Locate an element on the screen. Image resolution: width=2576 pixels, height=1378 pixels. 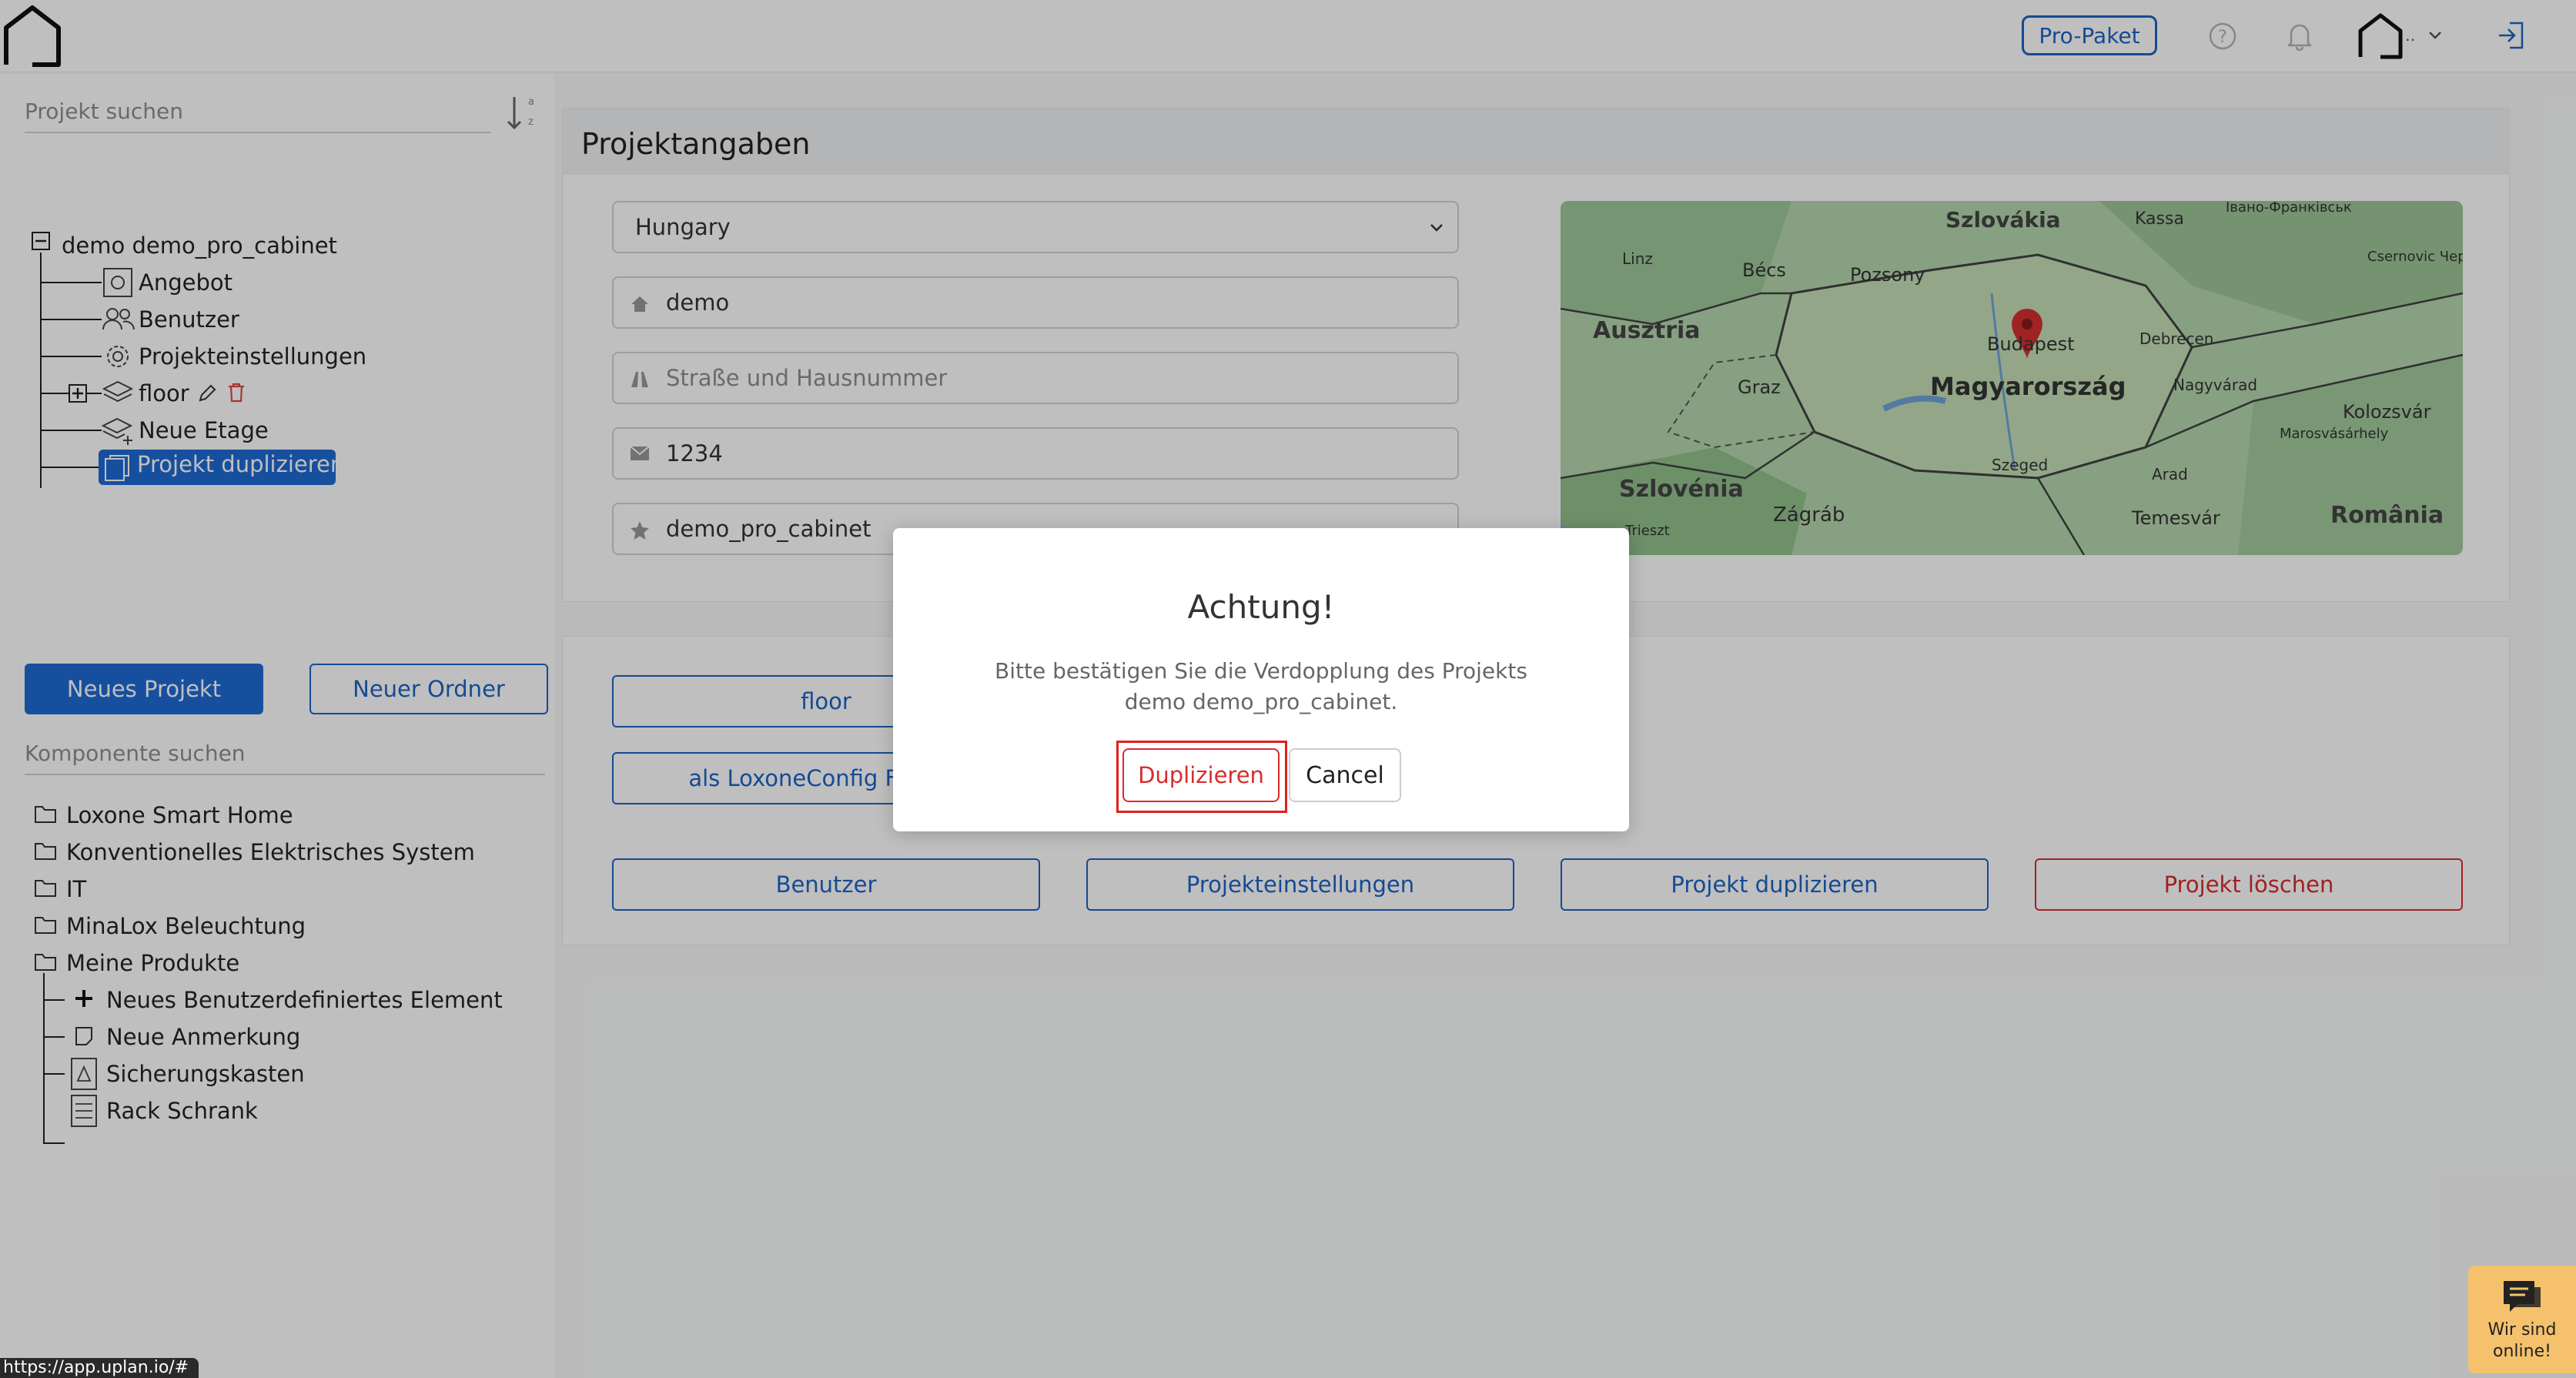
chat-bubble-icon is located at coordinates (2522, 1297).